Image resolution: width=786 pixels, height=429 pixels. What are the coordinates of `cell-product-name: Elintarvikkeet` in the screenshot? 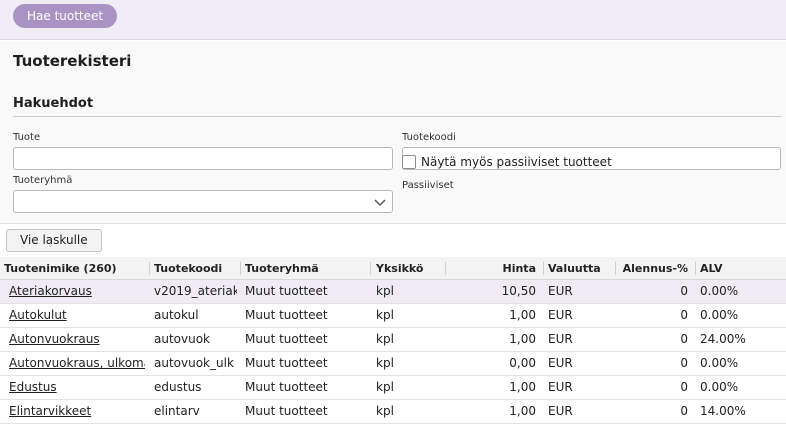 It's located at (77, 411).